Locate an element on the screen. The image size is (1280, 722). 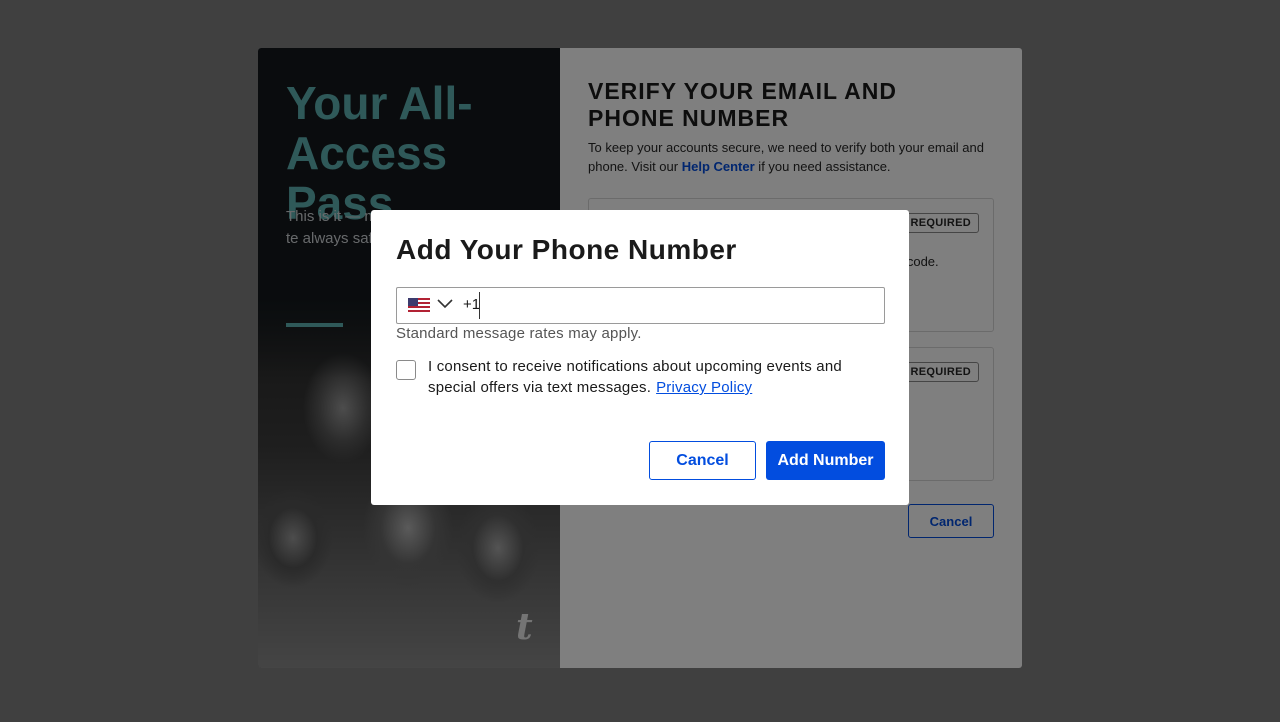
consent-checkbox is located at coordinates (406, 370).